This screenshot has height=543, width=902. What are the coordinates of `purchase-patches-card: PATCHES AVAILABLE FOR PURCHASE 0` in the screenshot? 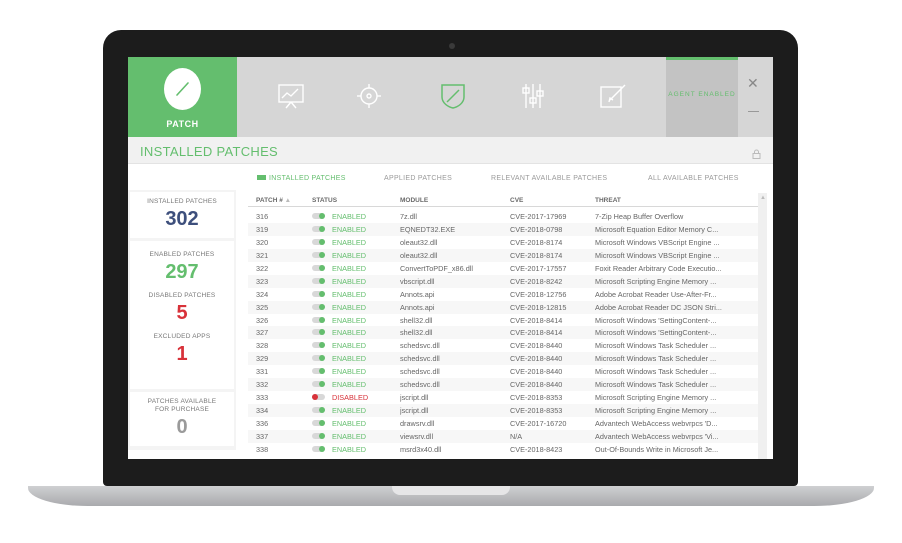 It's located at (182, 419).